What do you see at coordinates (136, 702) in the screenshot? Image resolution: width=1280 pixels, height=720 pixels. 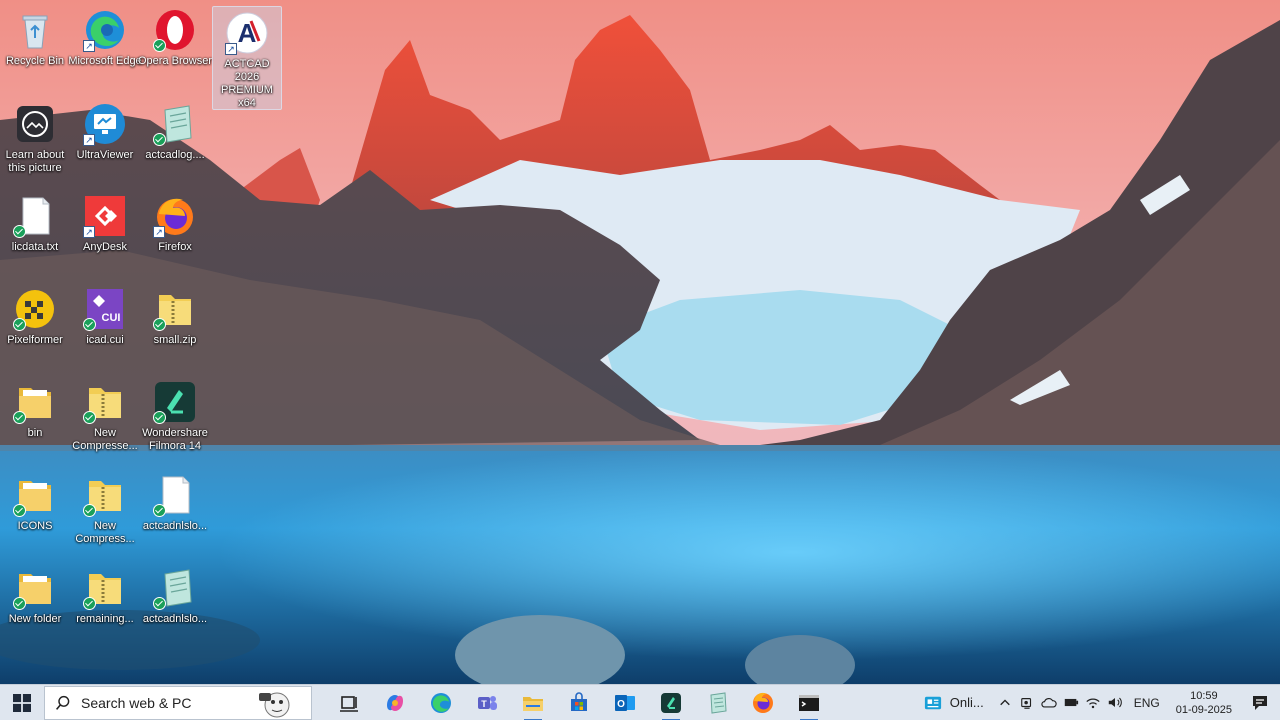 I see `search-placeholder: Search web & PC` at bounding box center [136, 702].